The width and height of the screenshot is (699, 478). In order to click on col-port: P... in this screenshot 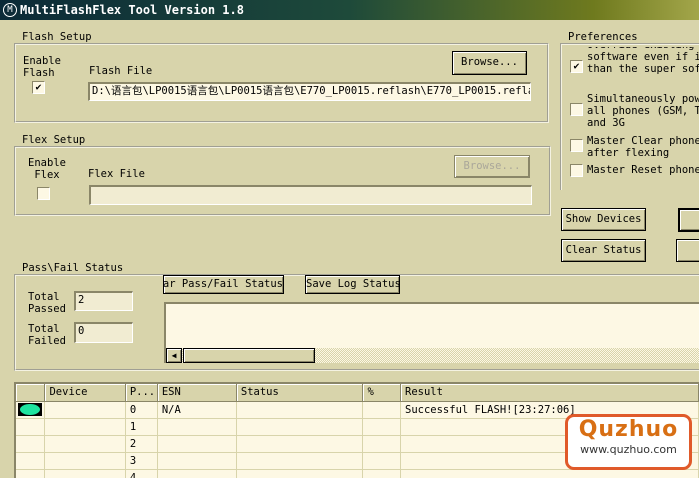, I will do `click(141, 393)`.